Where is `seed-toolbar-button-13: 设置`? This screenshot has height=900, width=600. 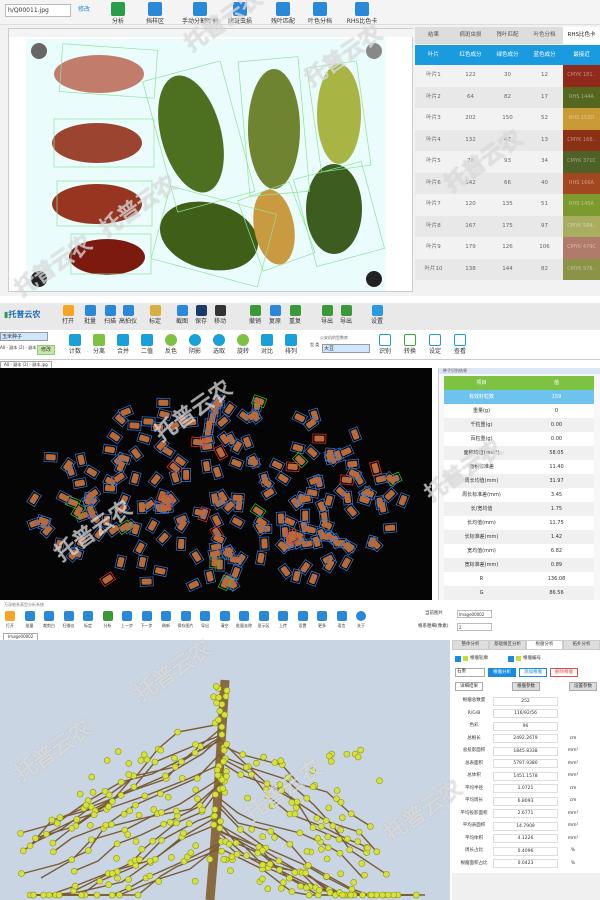
seed-toolbar-button-13: 设置 is located at coordinates (377, 315).